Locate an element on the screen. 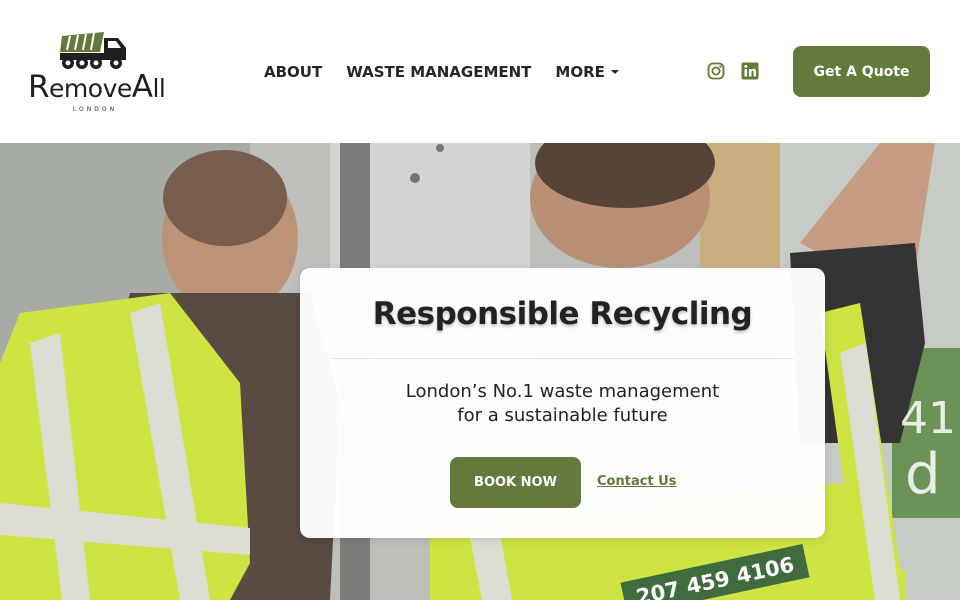  hero-subtitle-line2: for a sustainable future is located at coordinates (562, 415).